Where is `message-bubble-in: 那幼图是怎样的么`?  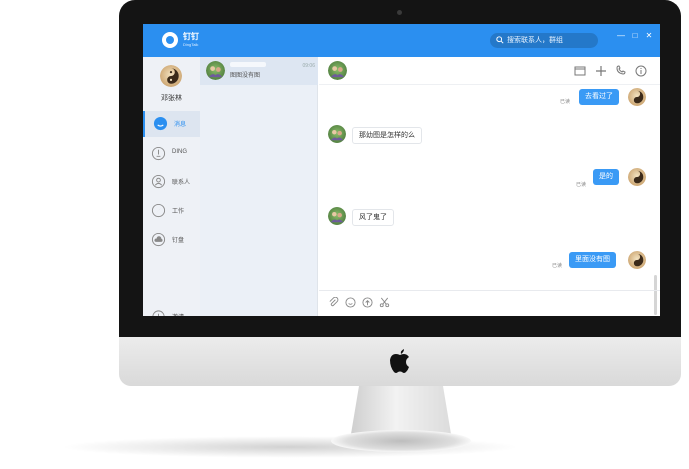
message-bubble-in: 那幼图是怎样的么 is located at coordinates (387, 135).